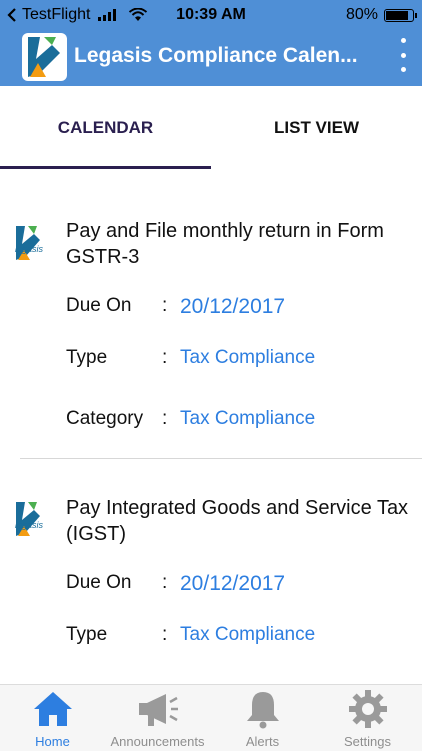 The width and height of the screenshot is (422, 751). I want to click on gear-icon, so click(367, 709).